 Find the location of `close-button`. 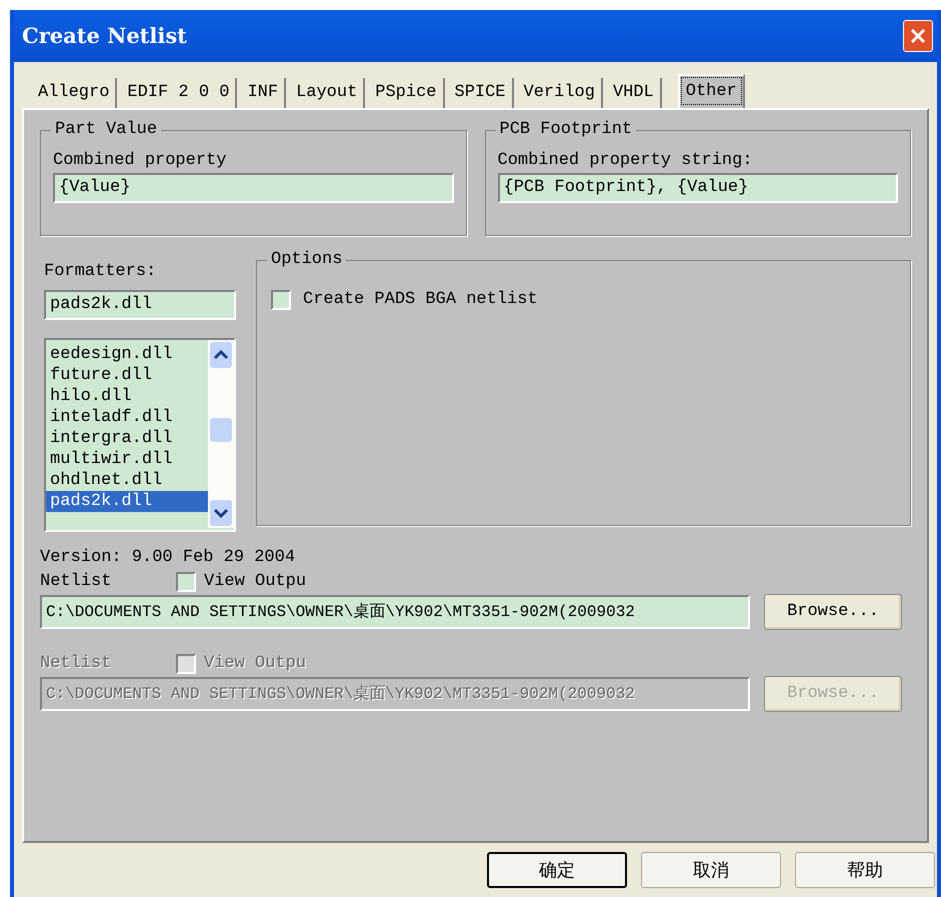

close-button is located at coordinates (918, 36).